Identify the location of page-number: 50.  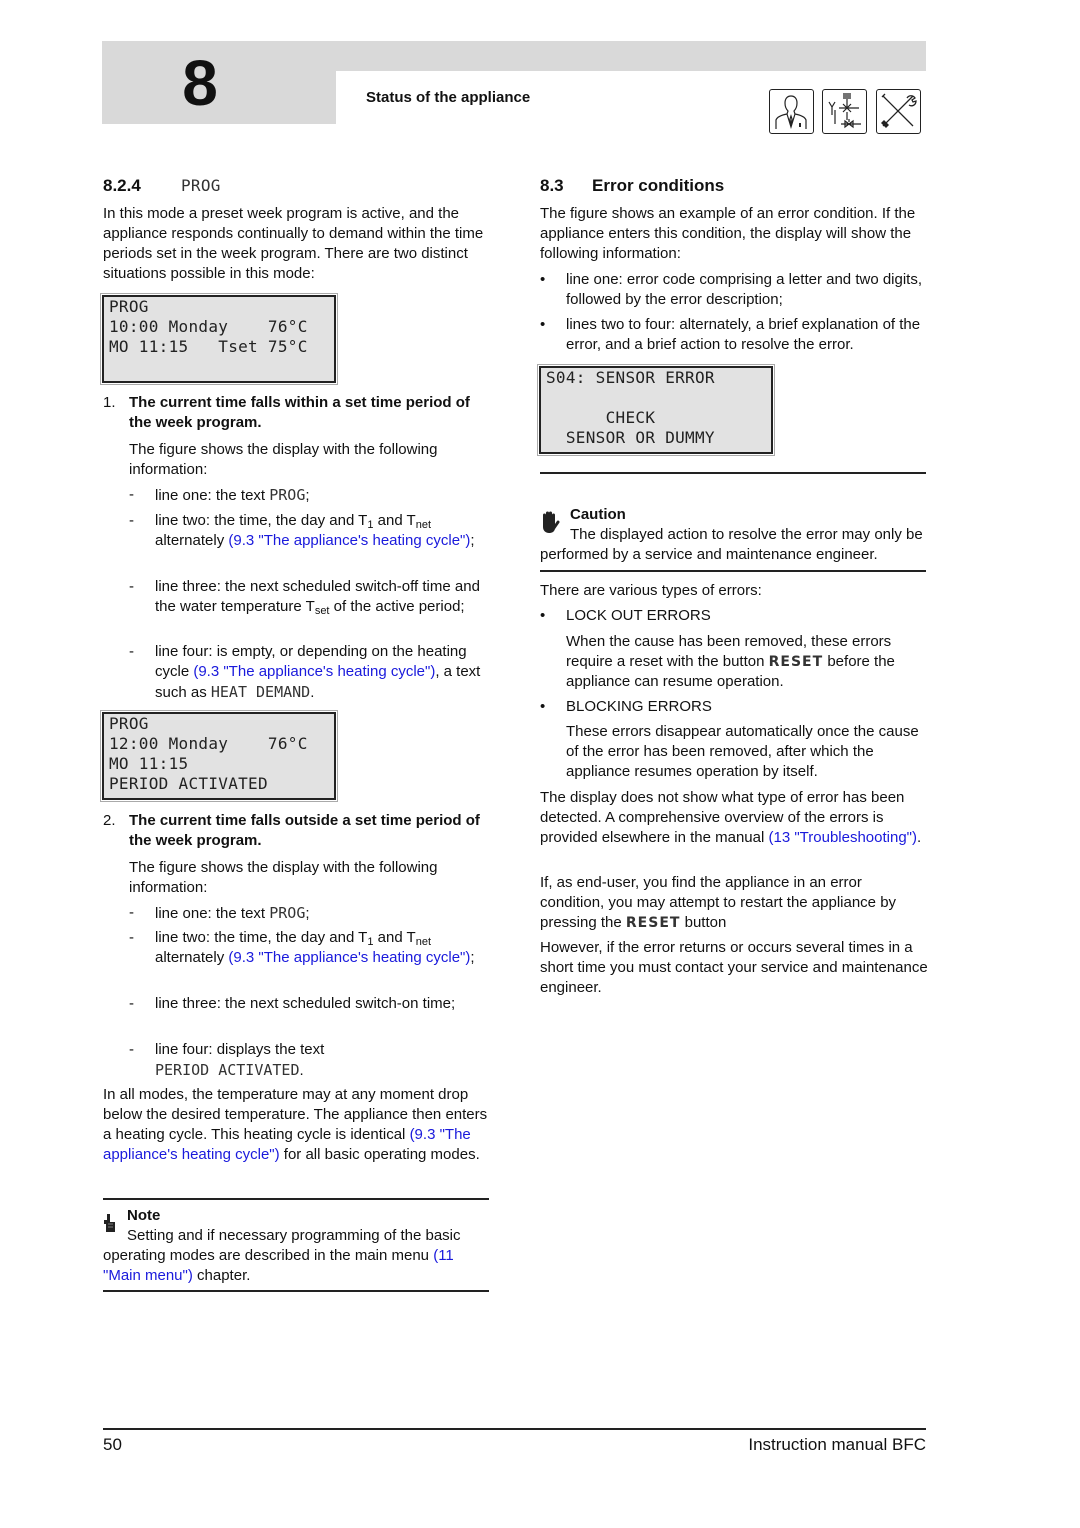
(112, 1444).